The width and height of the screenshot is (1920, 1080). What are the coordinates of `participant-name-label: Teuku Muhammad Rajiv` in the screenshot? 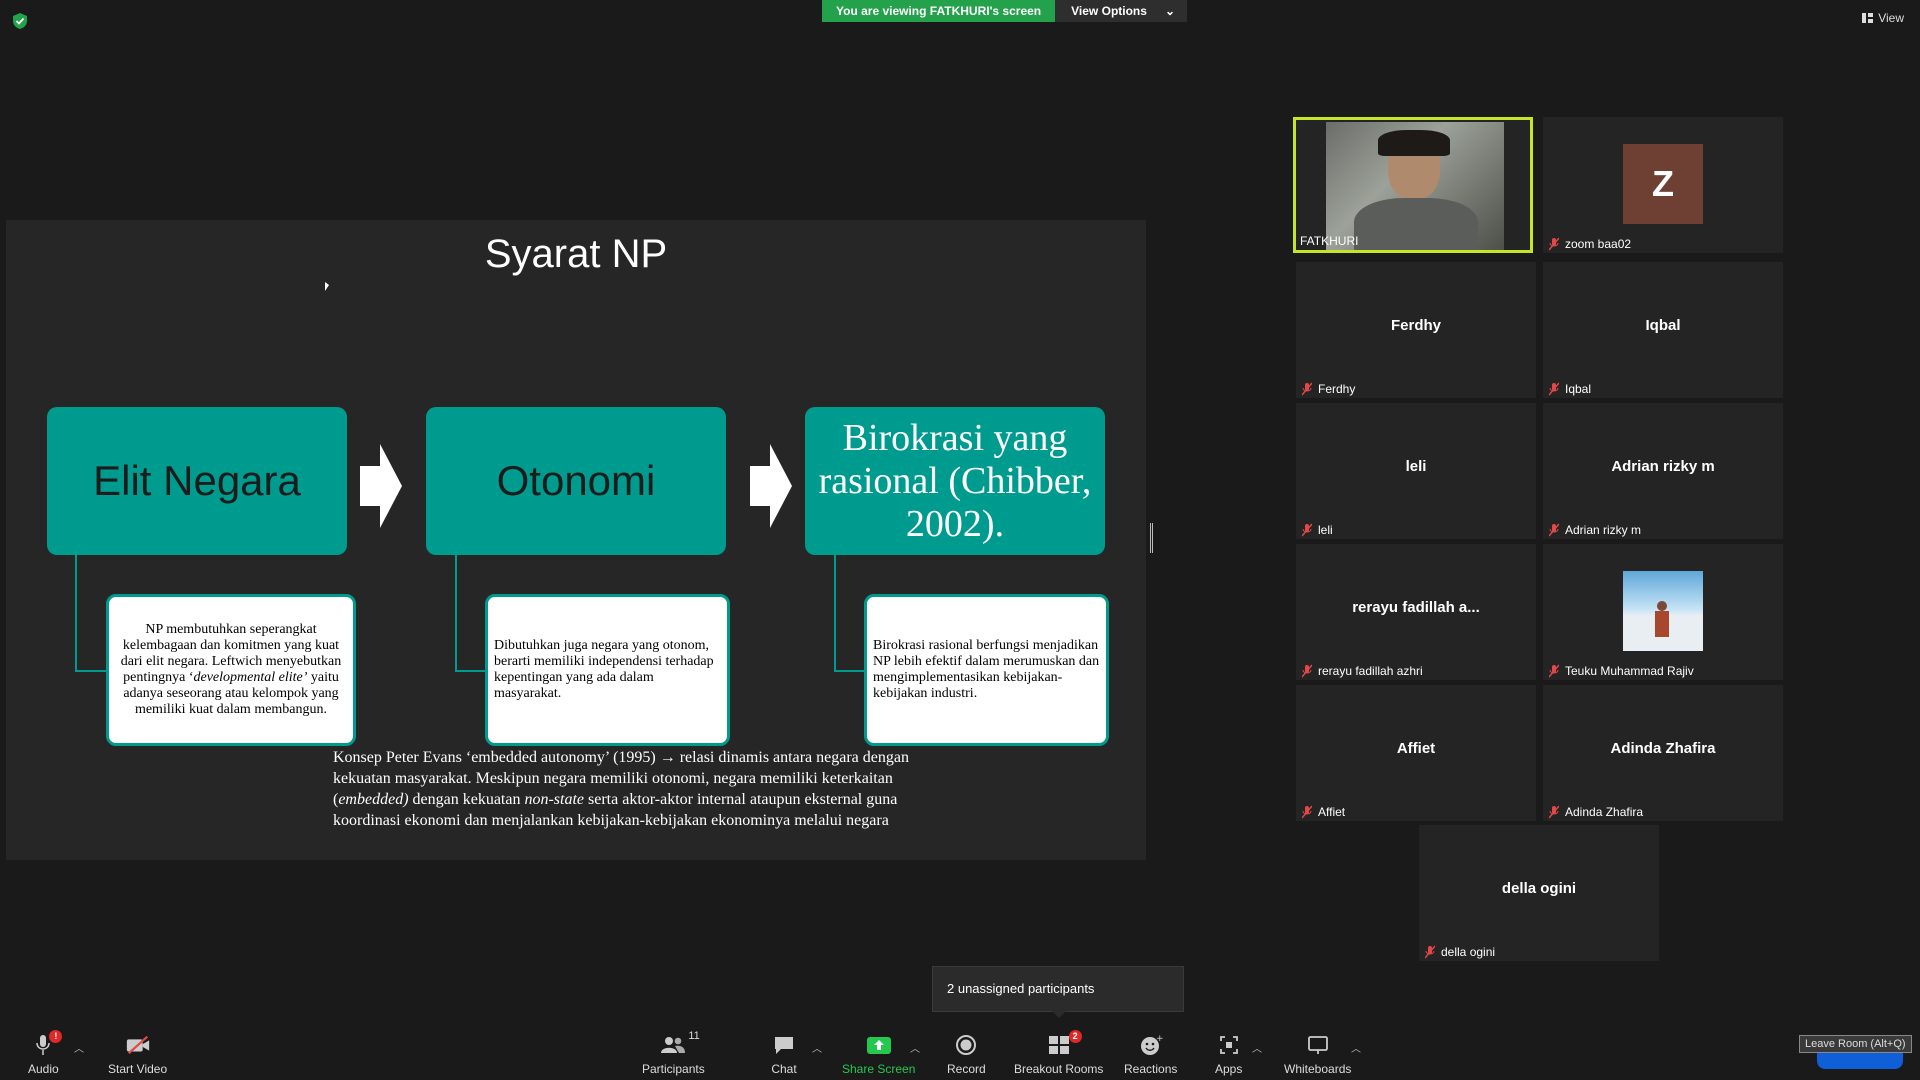 It's located at (1629, 671).